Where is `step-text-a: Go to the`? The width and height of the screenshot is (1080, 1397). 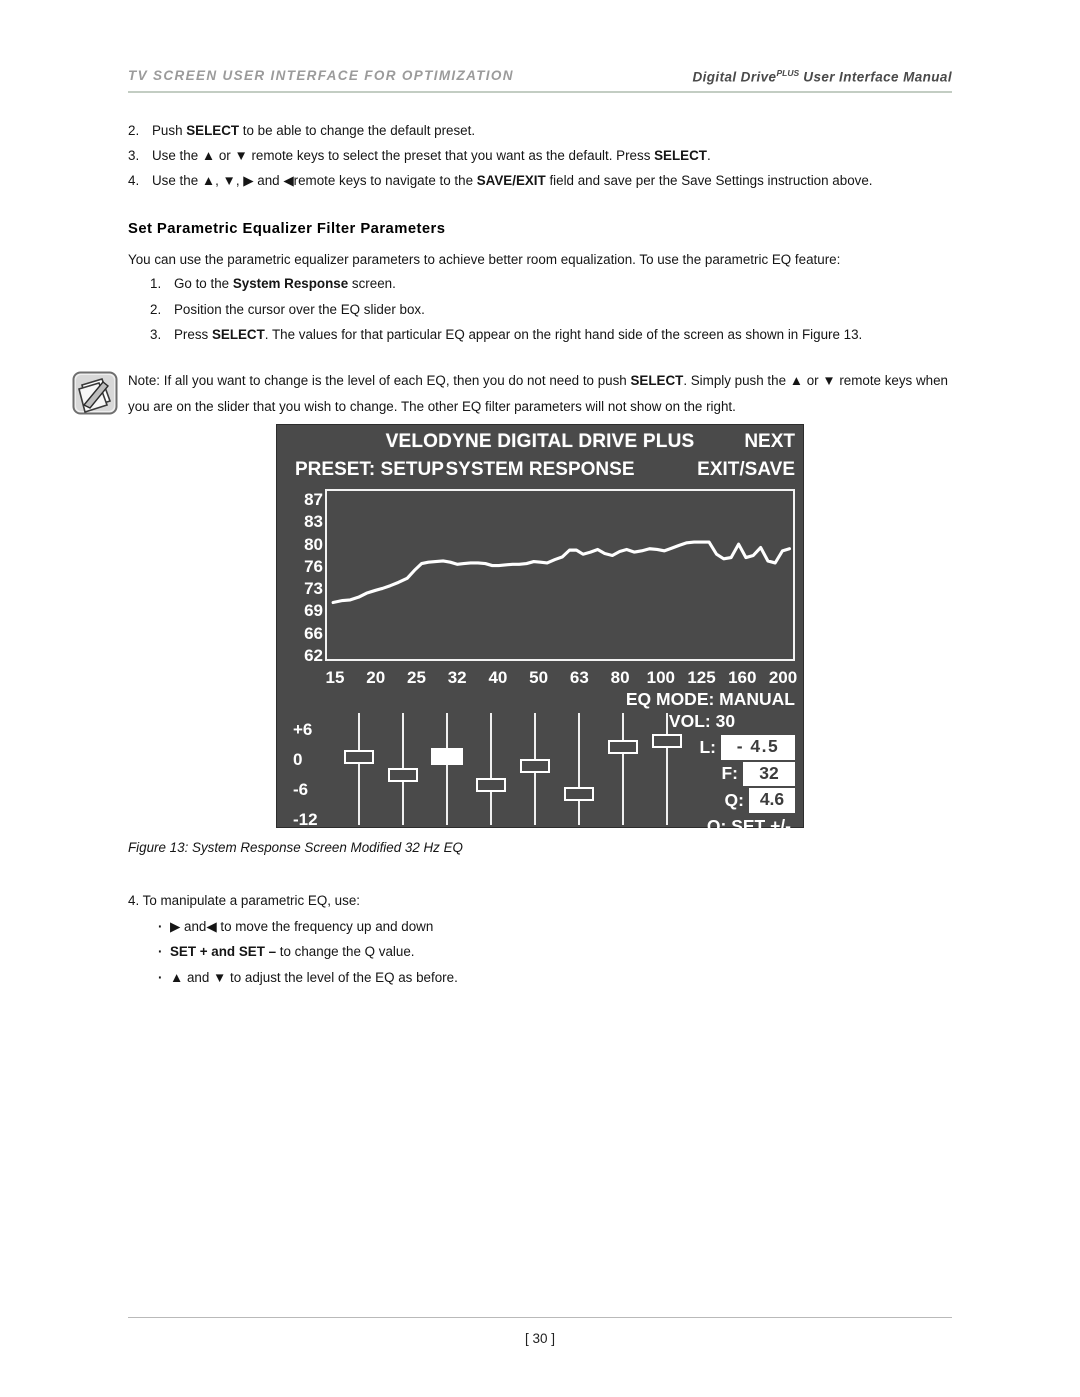 step-text-a: Go to the is located at coordinates (203, 283).